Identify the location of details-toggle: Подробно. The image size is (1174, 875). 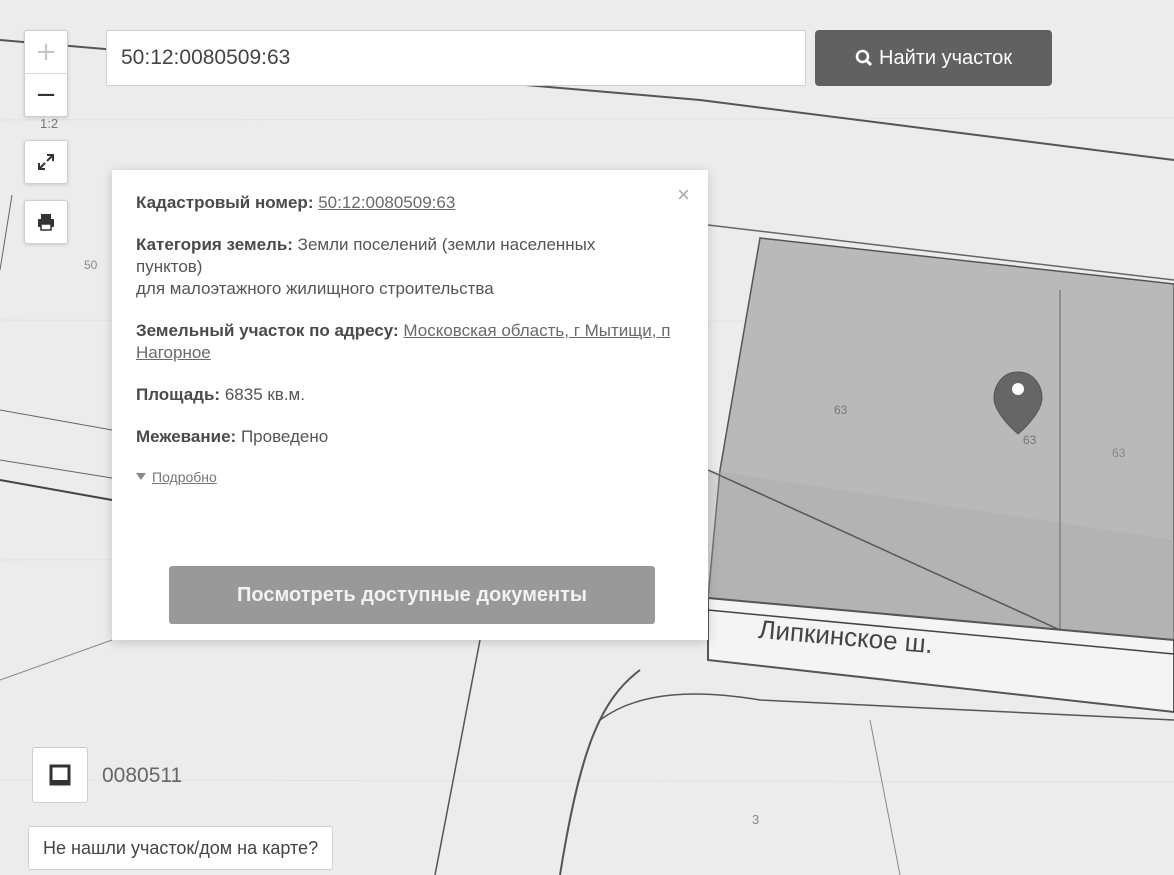
(176, 477).